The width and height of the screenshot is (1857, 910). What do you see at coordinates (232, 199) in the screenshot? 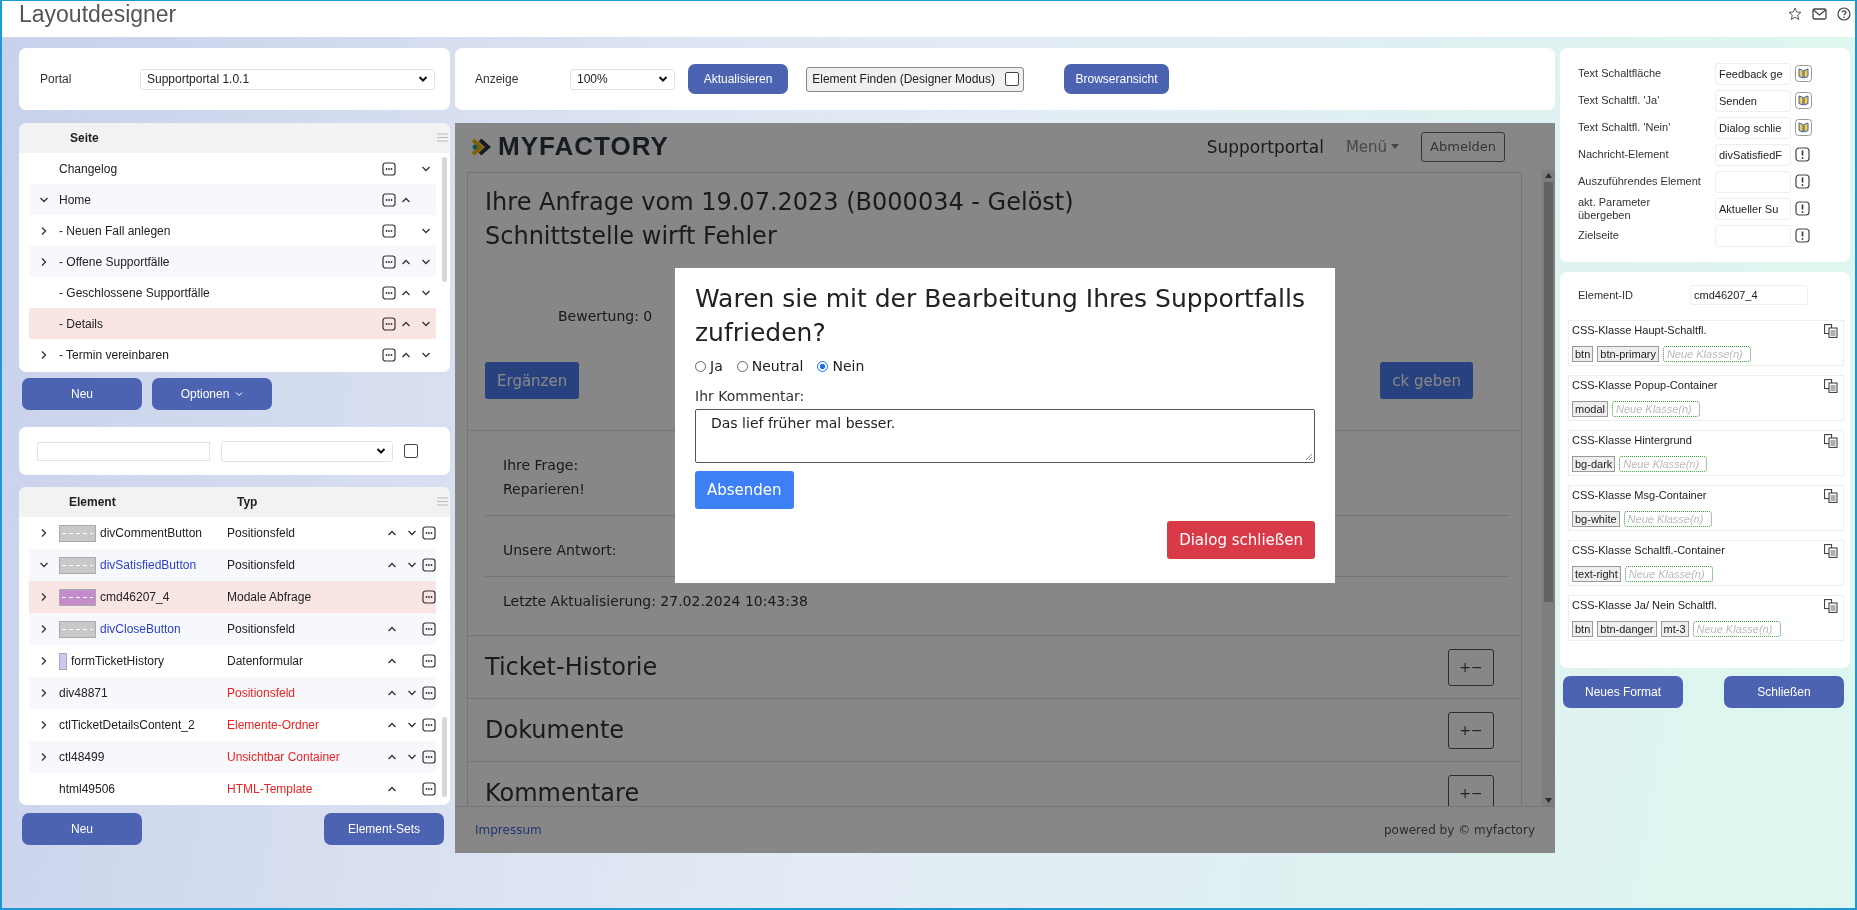
I see `page-row: Home` at bounding box center [232, 199].